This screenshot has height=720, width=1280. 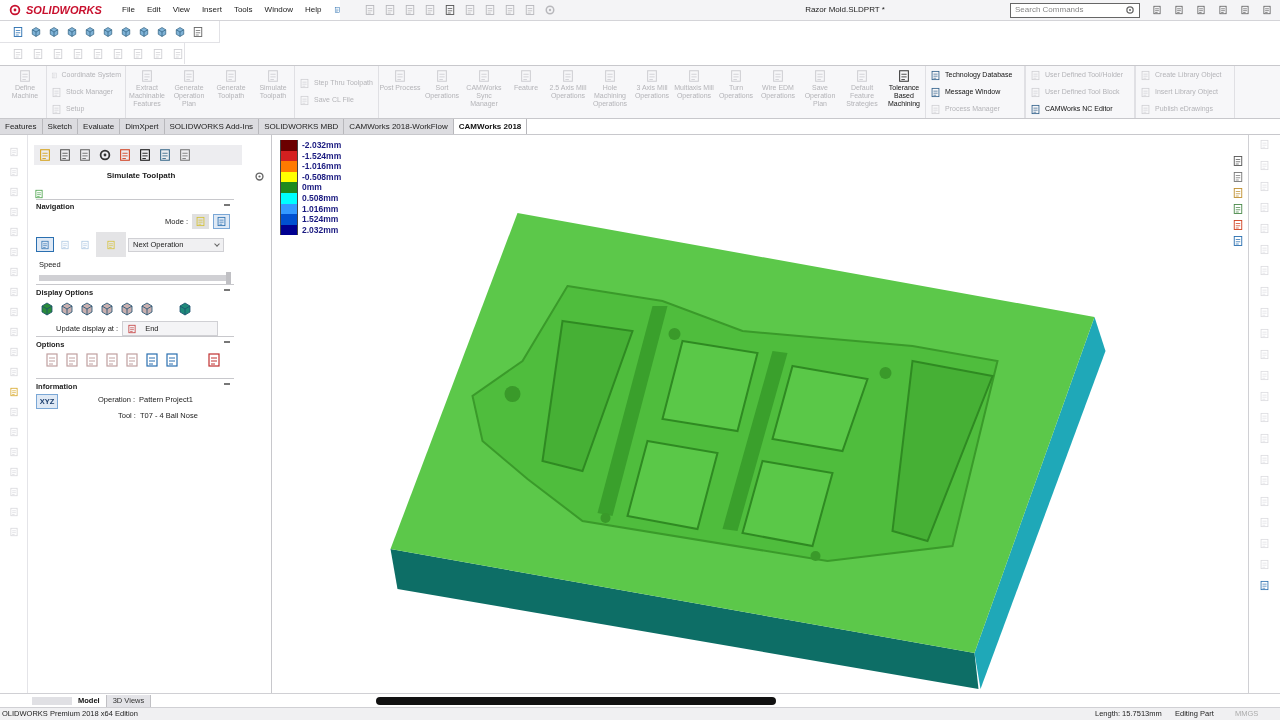 What do you see at coordinates (181, 10) in the screenshot?
I see `menu-item: View` at bounding box center [181, 10].